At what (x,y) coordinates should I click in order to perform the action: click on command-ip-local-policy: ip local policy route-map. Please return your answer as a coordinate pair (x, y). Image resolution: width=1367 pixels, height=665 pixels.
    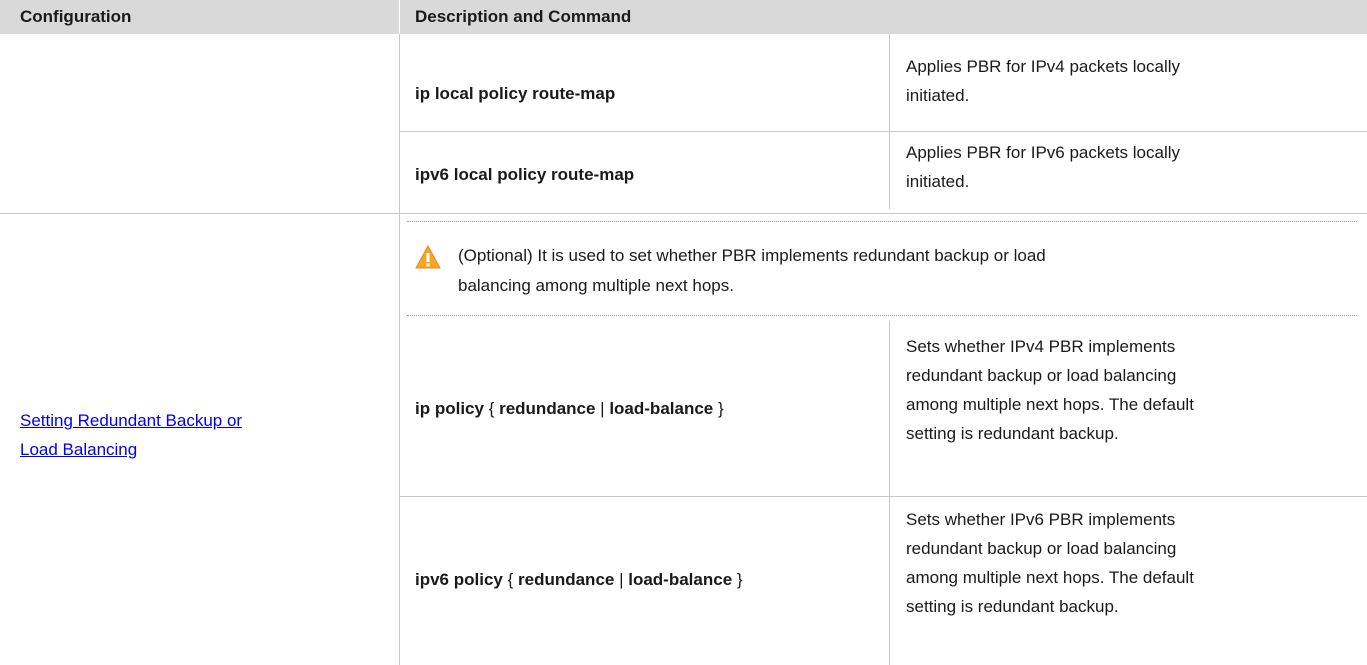
    Looking at the image, I should click on (515, 93).